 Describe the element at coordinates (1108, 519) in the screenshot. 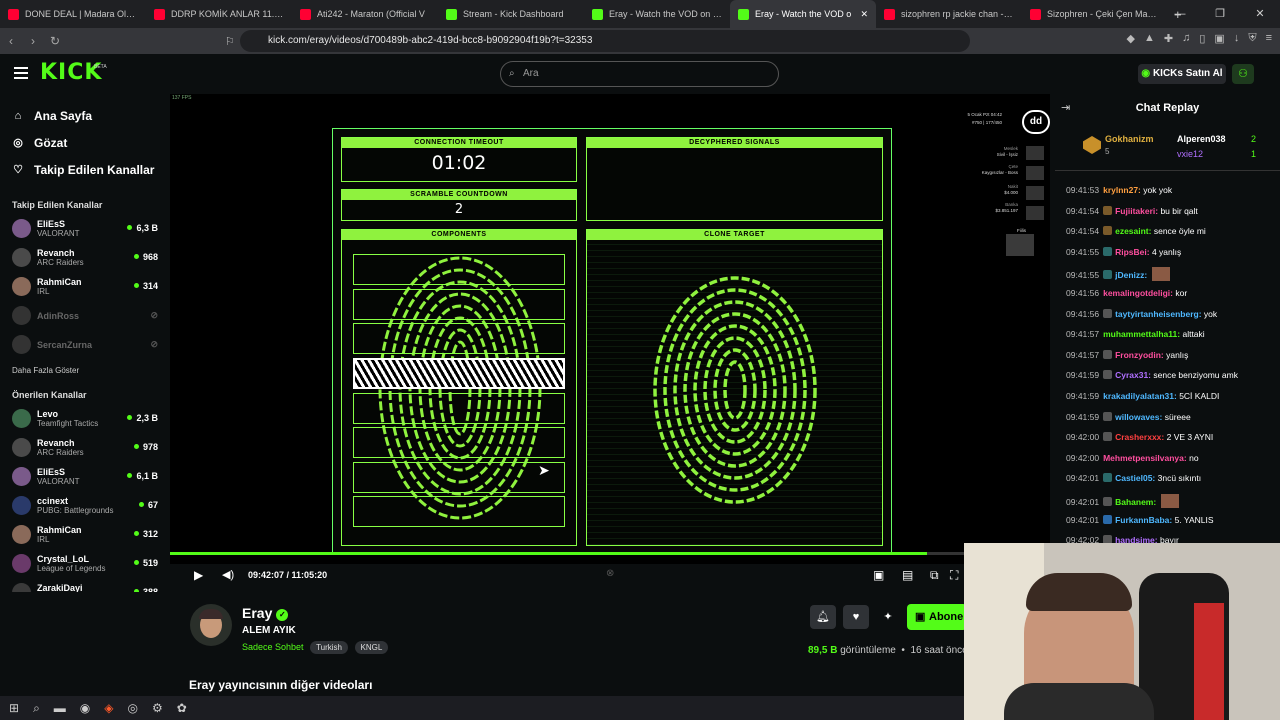

I see `chat-badge-icon` at that location.